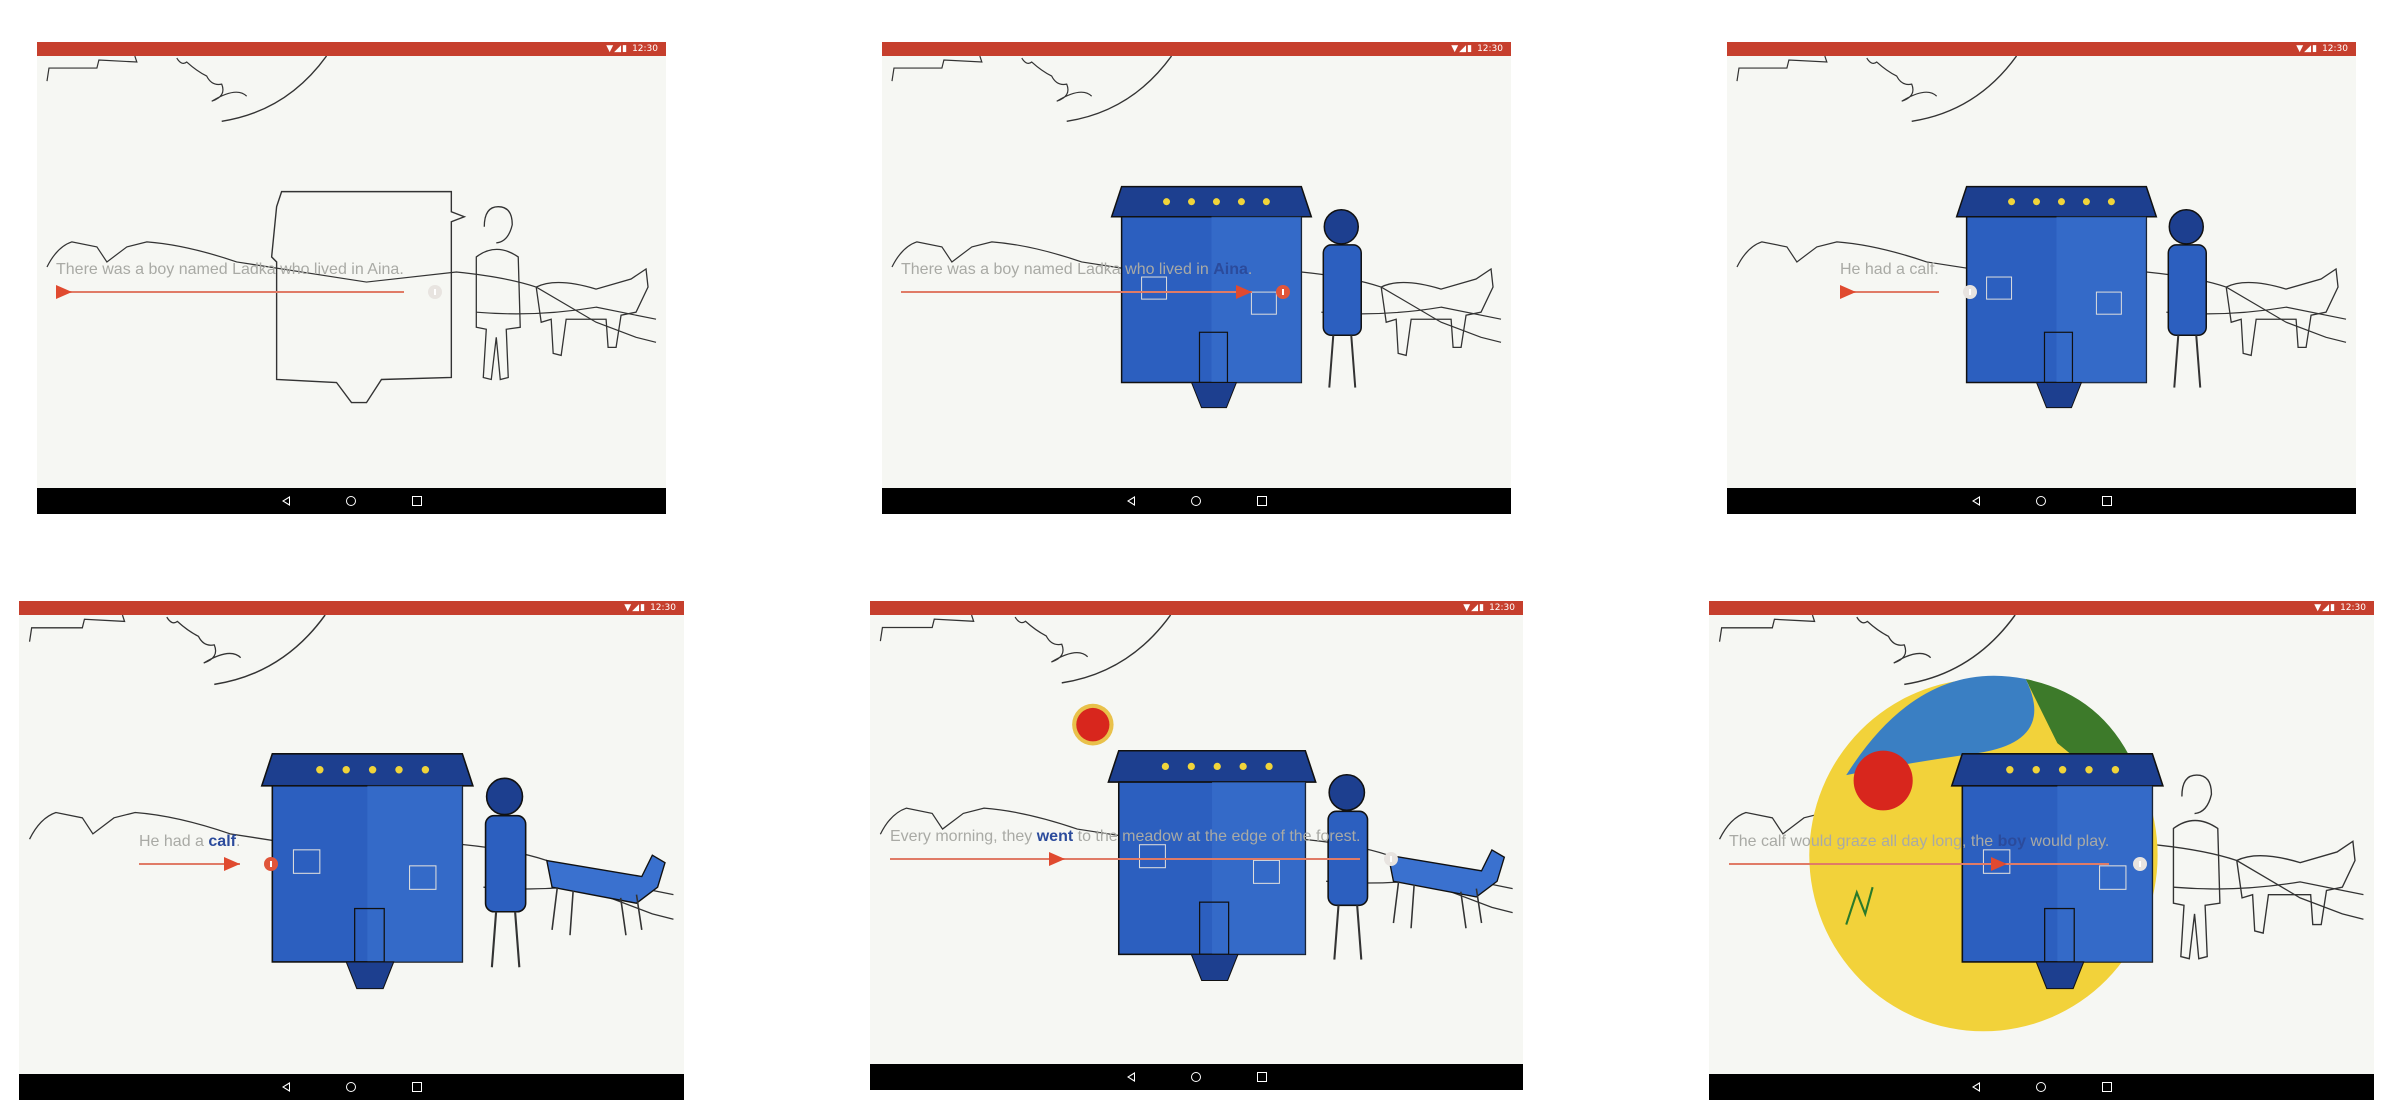 The height and width of the screenshot is (1118, 2396). Describe the element at coordinates (1863, 841) in the screenshot. I see `caption-text: The calf would graze all day long, the` at that location.